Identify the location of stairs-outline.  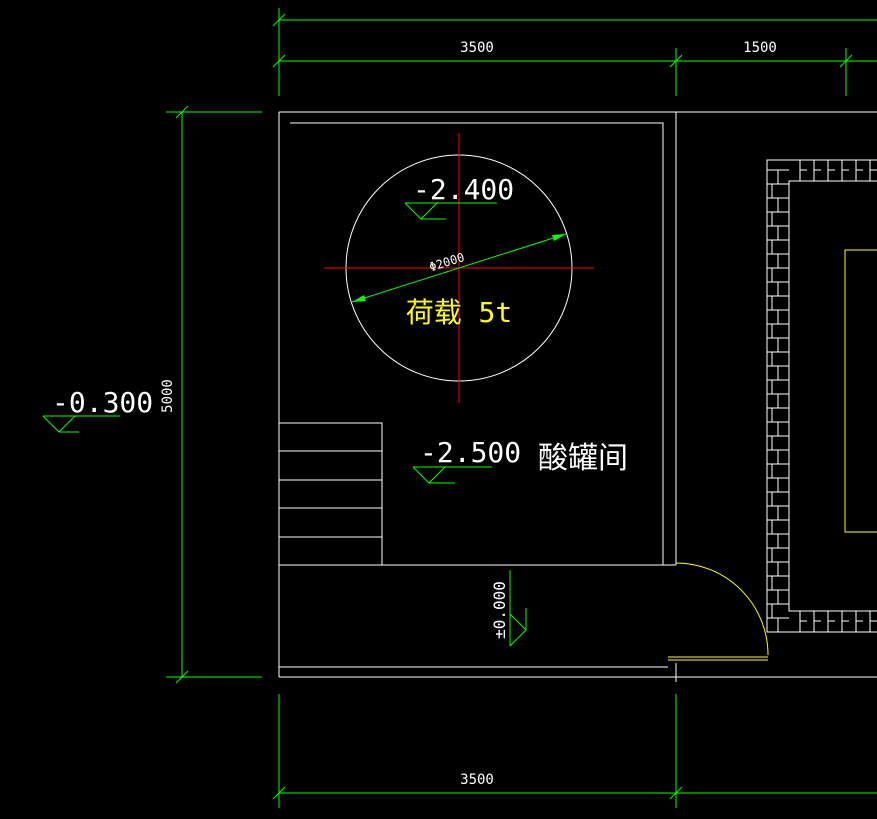
(331, 493).